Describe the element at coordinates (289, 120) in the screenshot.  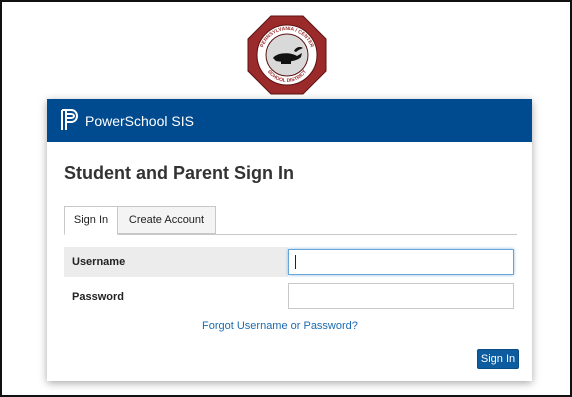
I see `card-header: PowerSchool SIS` at that location.